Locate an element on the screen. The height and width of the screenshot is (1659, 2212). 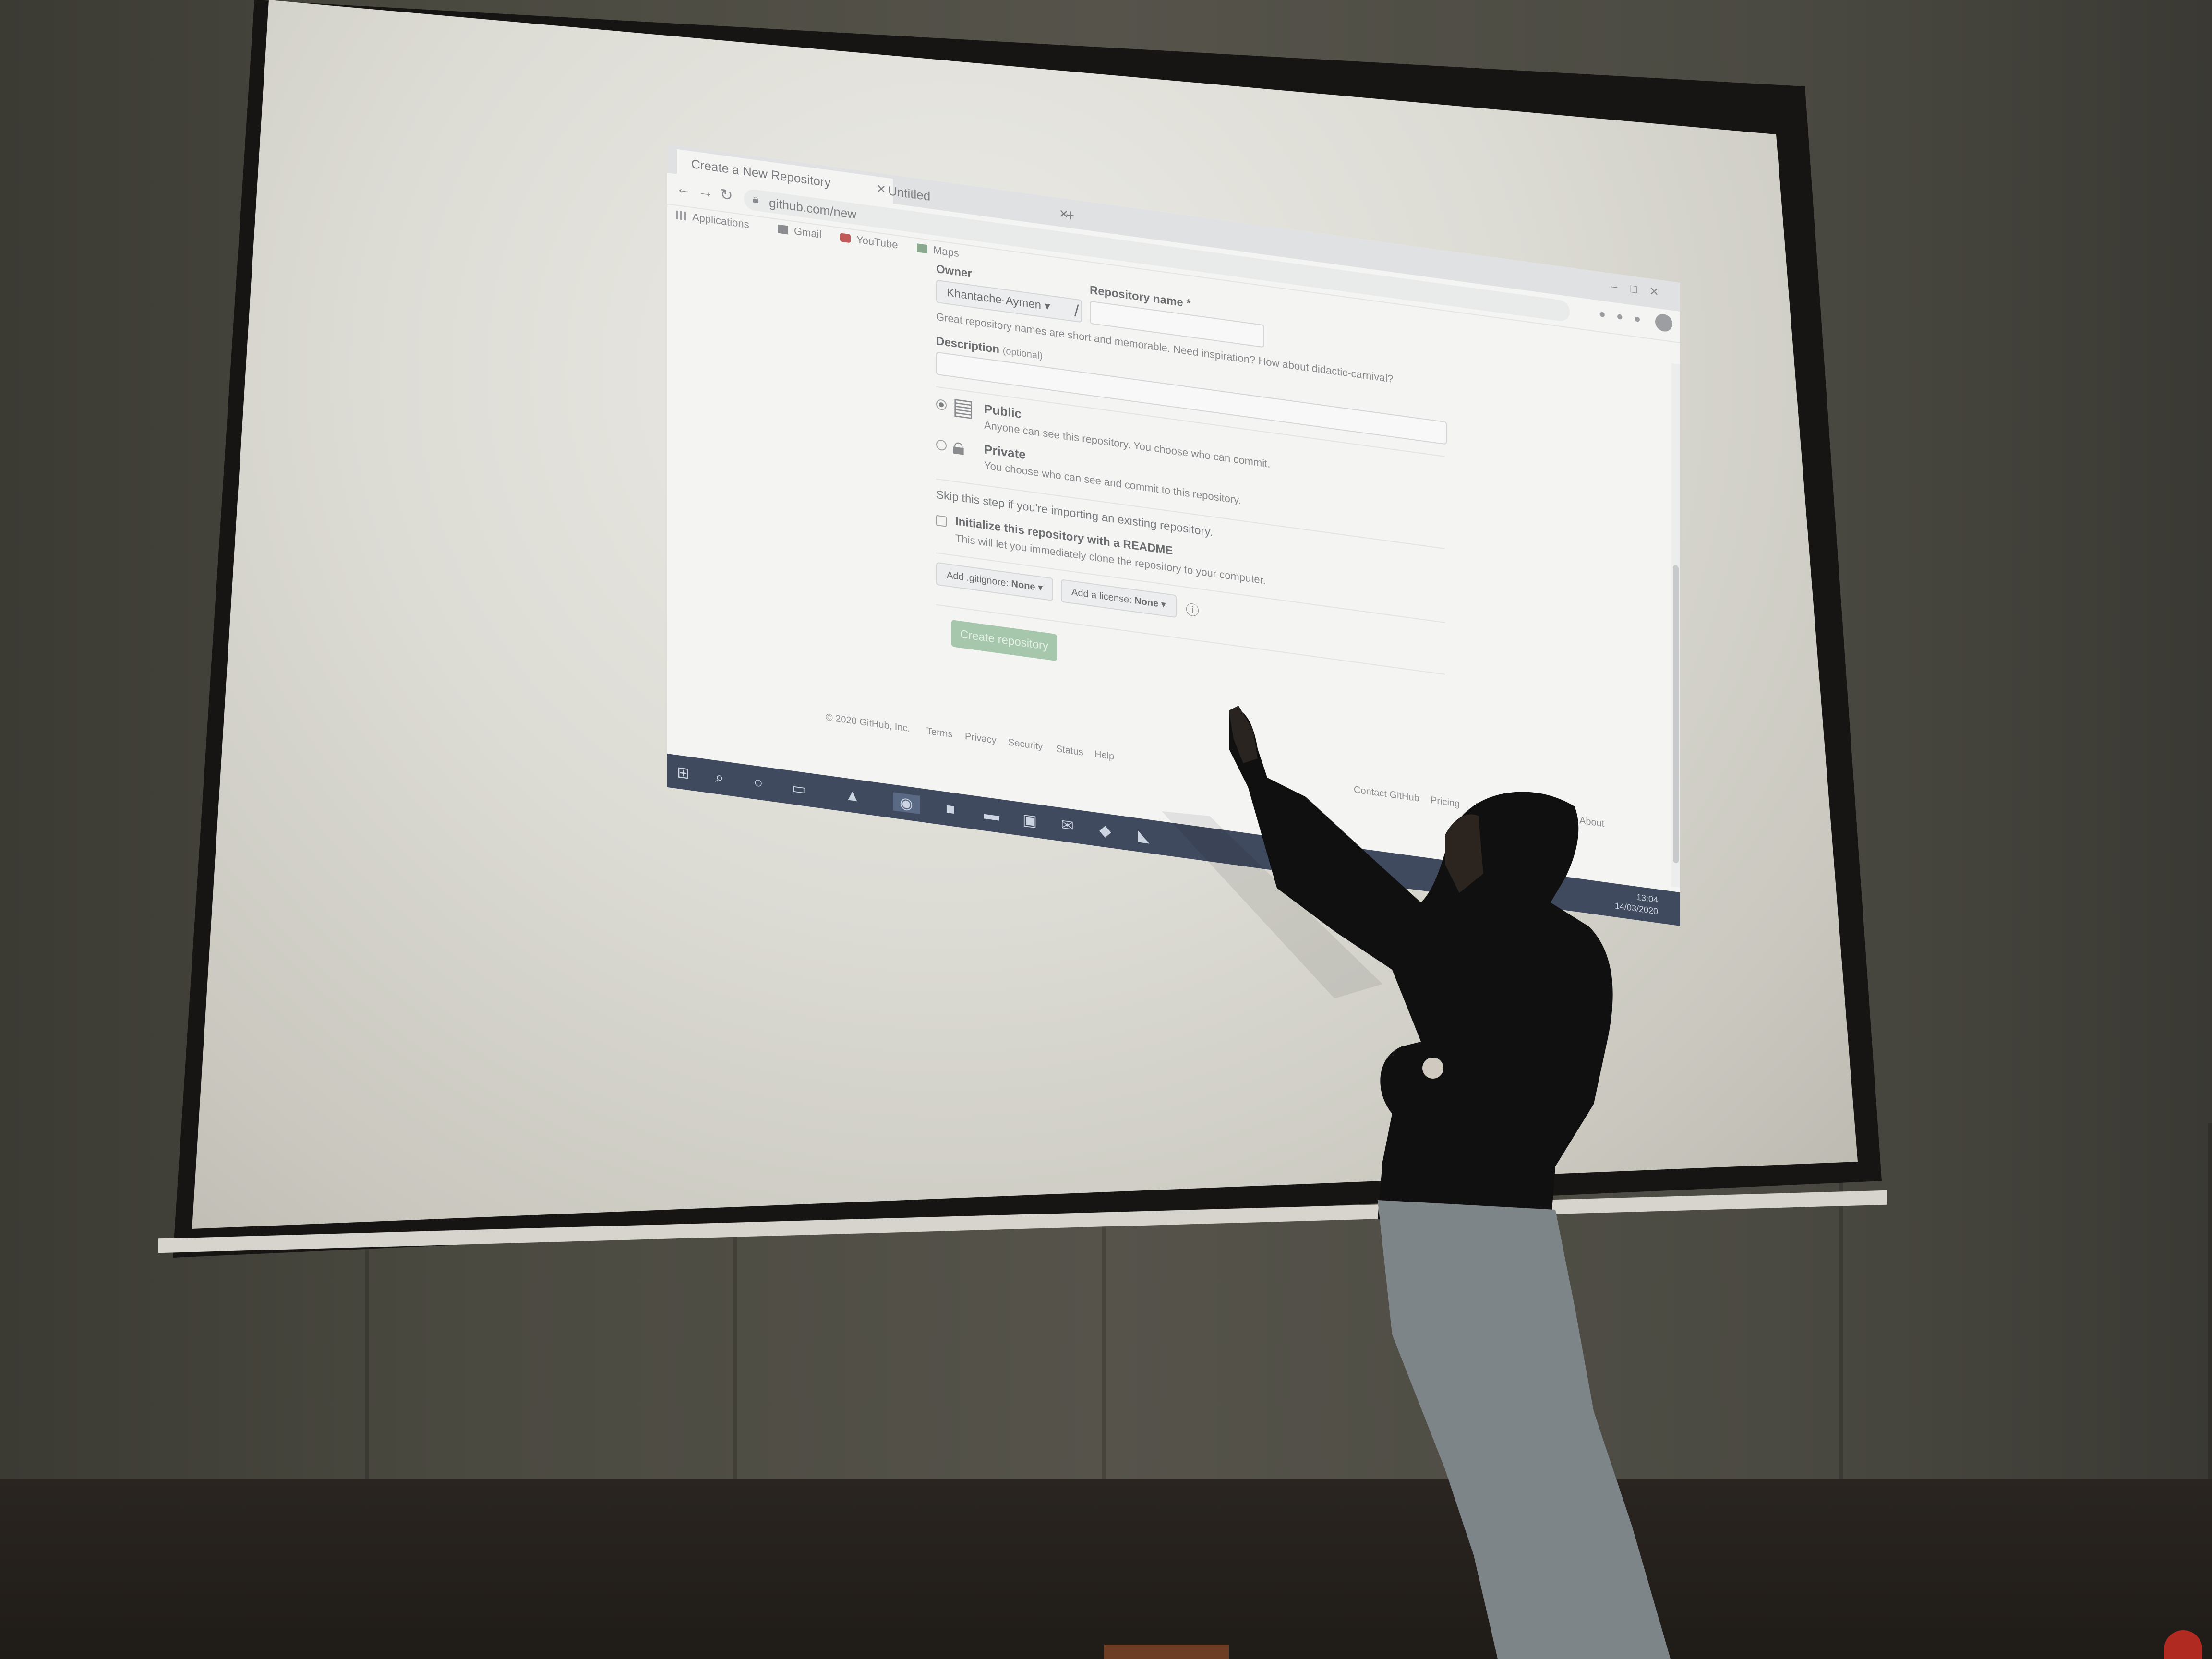
file-explorer-icon: ▬ is located at coordinates (991, 814).